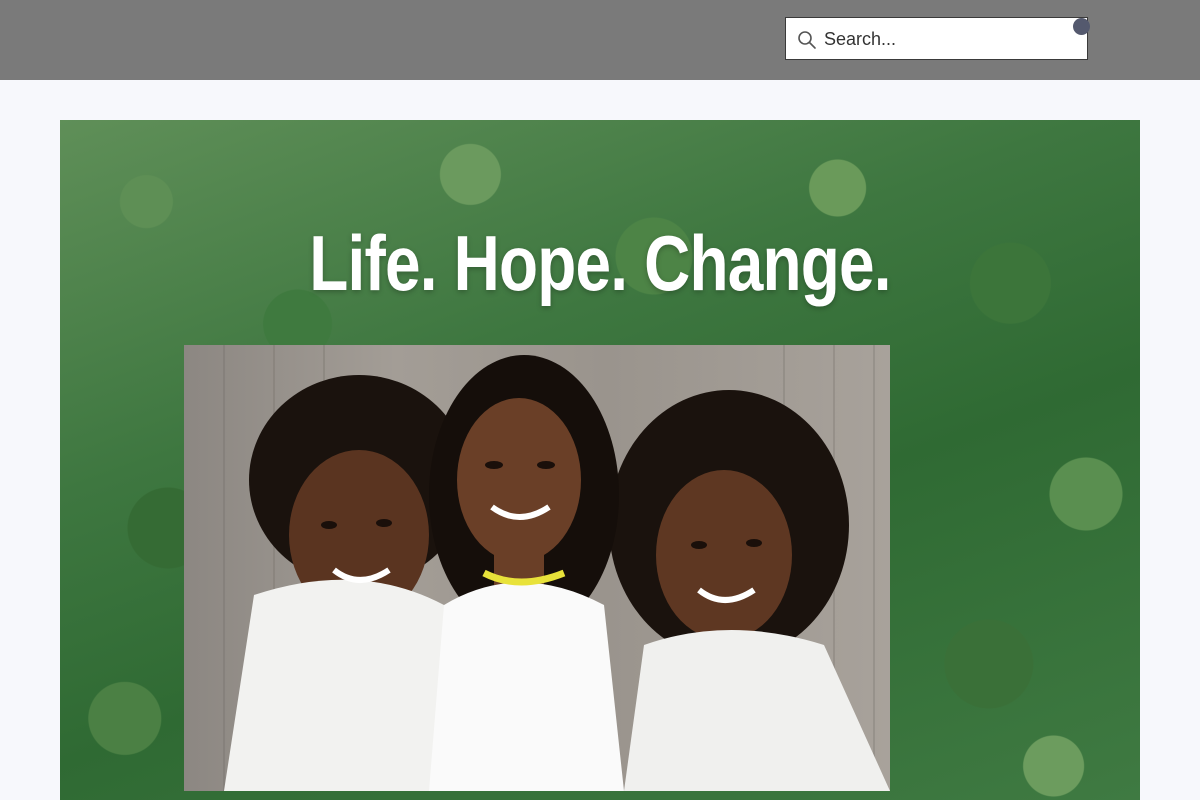  Describe the element at coordinates (600, 263) in the screenshot. I see `hero-title: Life. Hope. Change.` at that location.